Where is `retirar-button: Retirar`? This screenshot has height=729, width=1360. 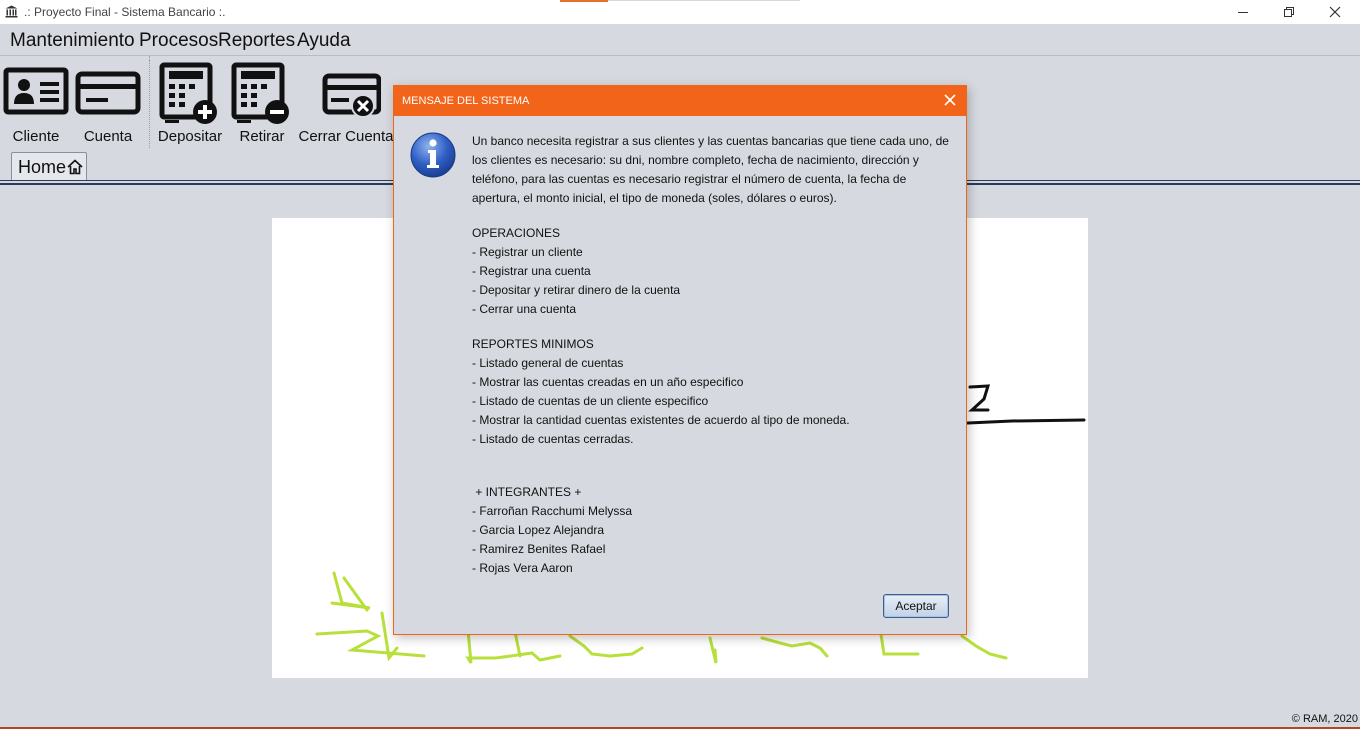 retirar-button: Retirar is located at coordinates (262, 102).